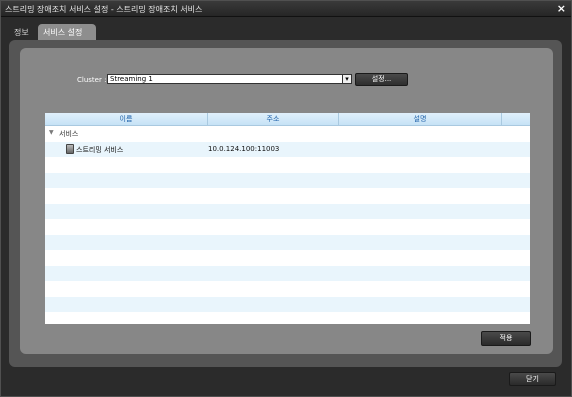  What do you see at coordinates (70, 148) in the screenshot?
I see `server-icon` at bounding box center [70, 148].